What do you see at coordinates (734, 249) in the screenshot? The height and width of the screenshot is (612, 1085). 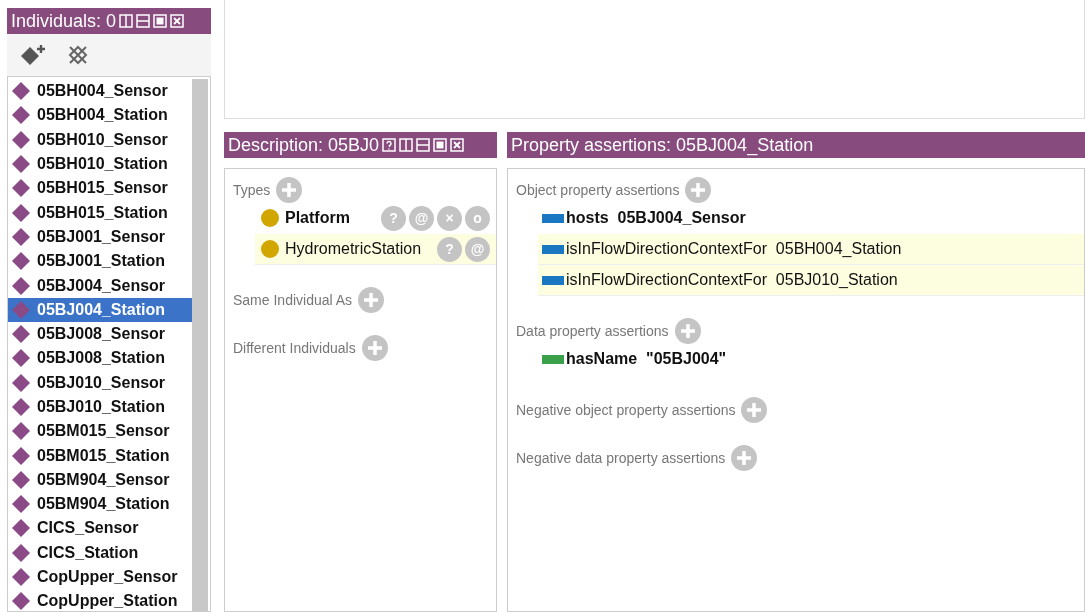 I see `assertion-text: isInFlowDirectionContextFor 05BH004_Station` at bounding box center [734, 249].